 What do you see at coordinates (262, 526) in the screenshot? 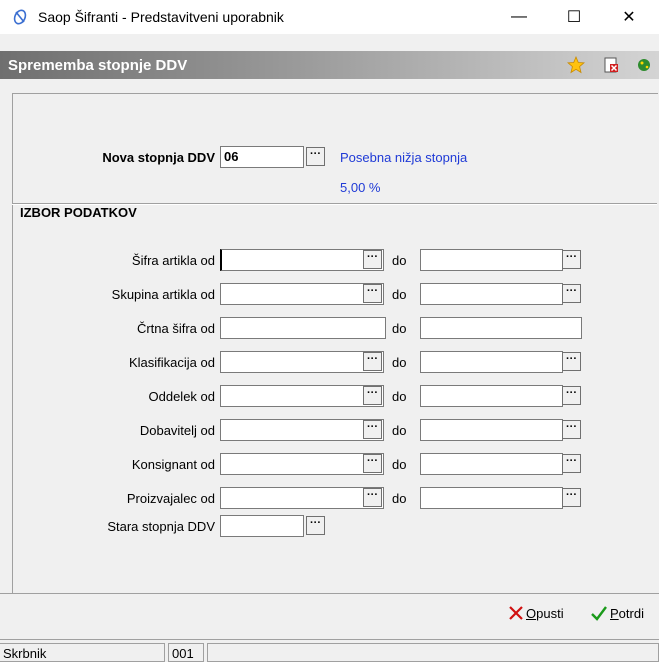
I see `stara-stopnja-input` at bounding box center [262, 526].